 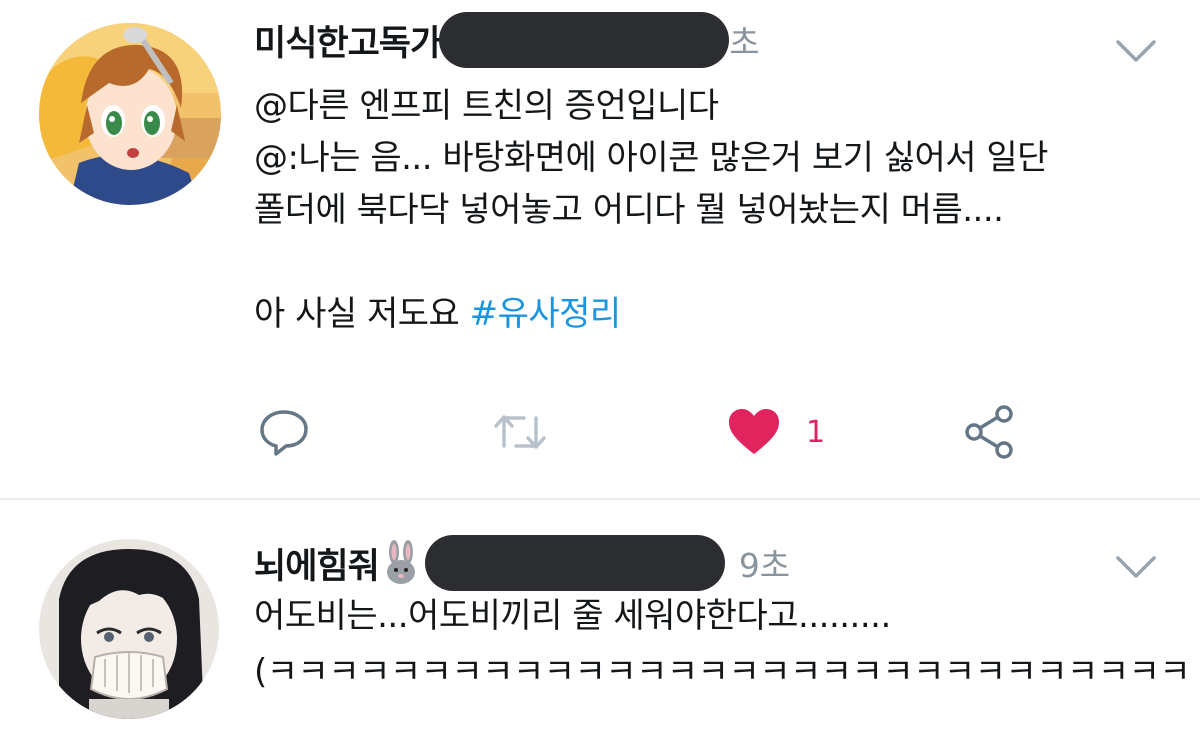 I want to click on reply-button, so click(x=284, y=432).